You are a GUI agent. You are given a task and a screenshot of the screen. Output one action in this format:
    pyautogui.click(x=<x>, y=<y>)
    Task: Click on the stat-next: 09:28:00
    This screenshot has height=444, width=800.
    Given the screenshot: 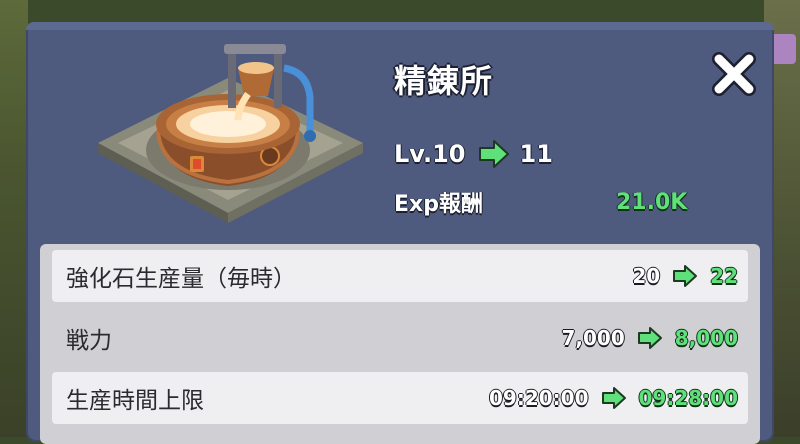 What is the action you would take?
    pyautogui.click(x=688, y=398)
    